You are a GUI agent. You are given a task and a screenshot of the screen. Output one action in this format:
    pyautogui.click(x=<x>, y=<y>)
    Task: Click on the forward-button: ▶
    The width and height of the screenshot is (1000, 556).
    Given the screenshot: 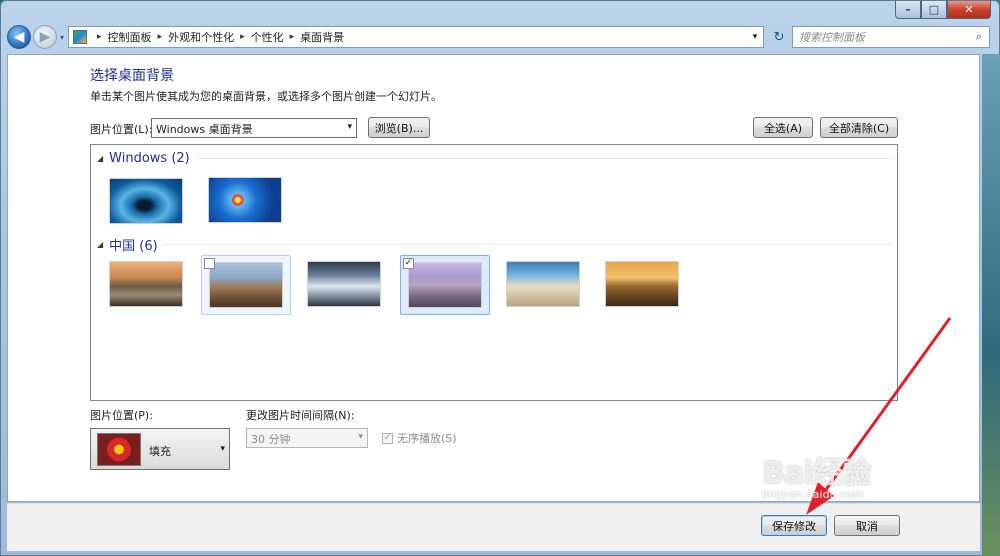 What is the action you would take?
    pyautogui.click(x=45, y=37)
    